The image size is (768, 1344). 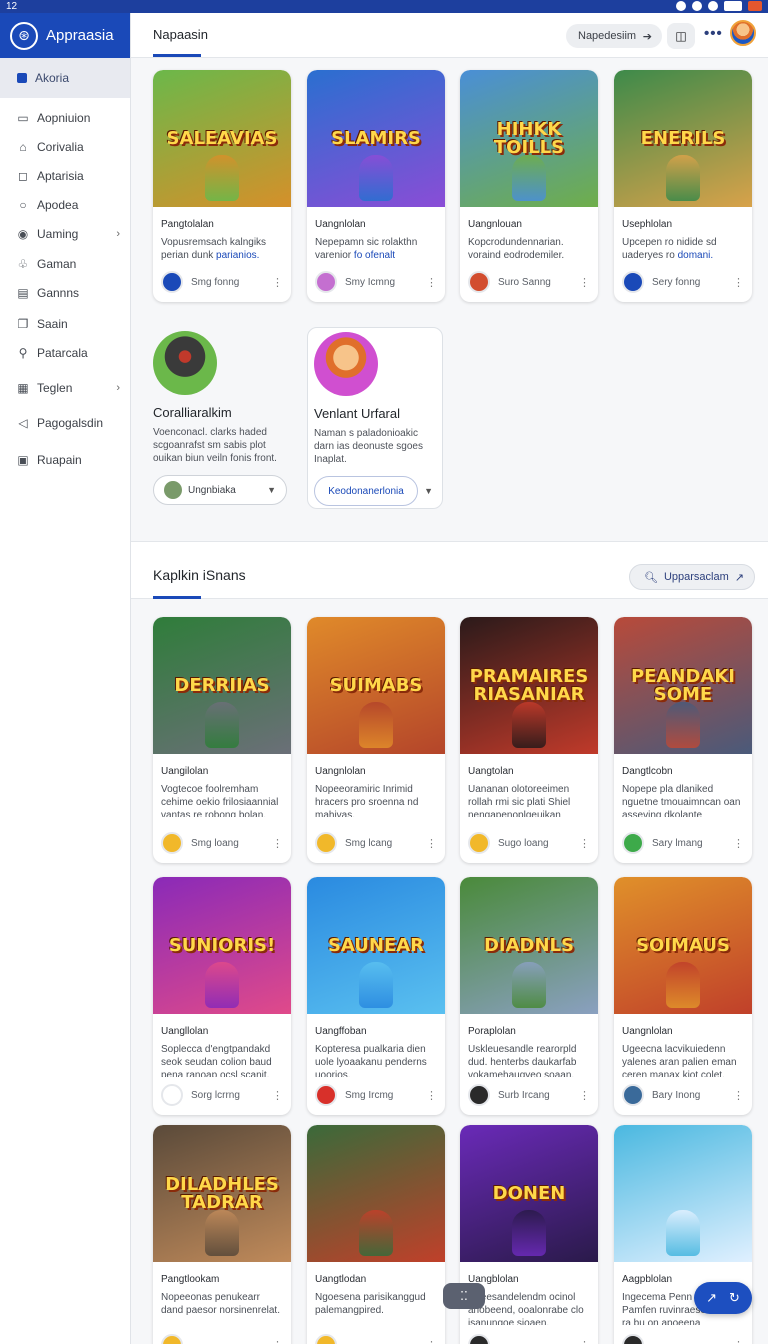 I want to click on card-title: Uangffoban, so click(x=341, y=1031).